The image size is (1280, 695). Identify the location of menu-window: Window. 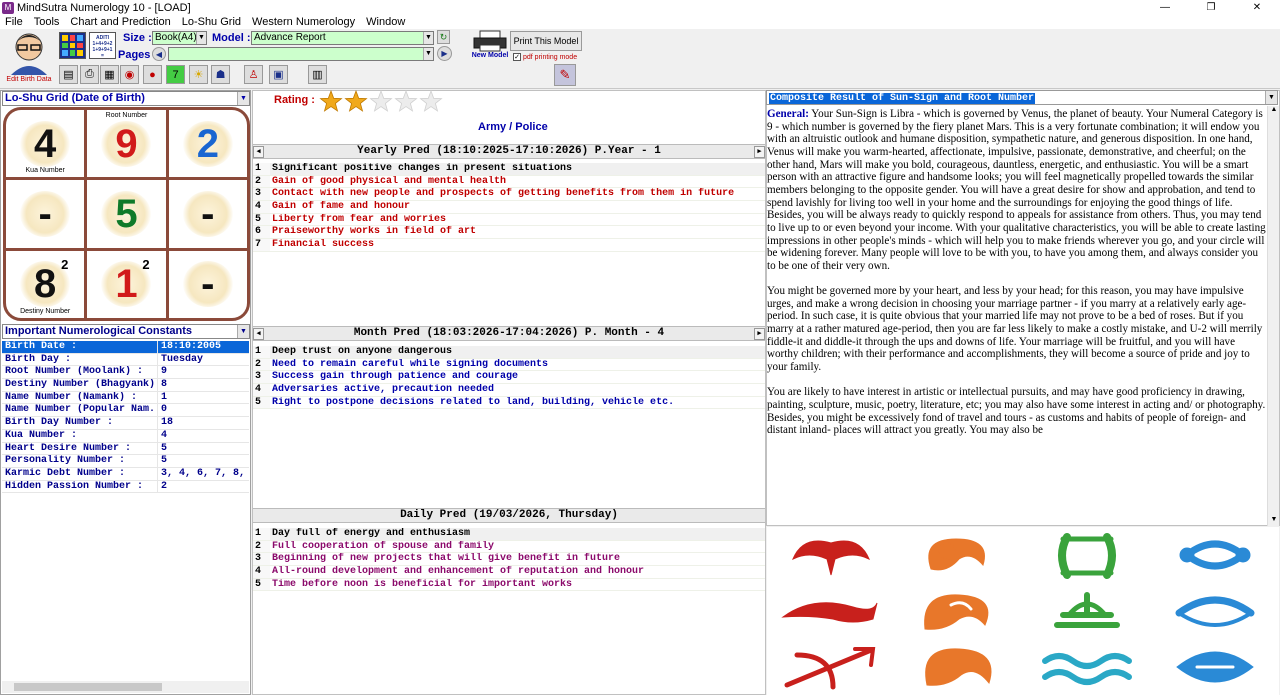
(386, 22).